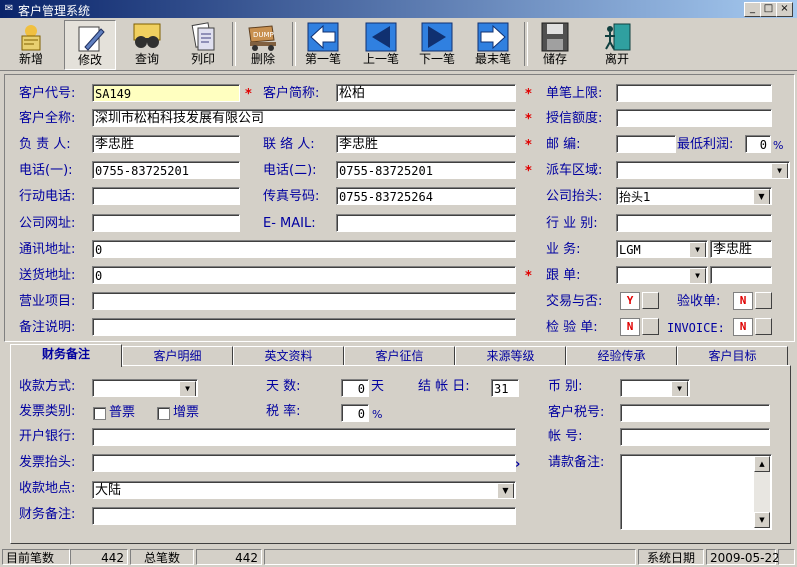 Image resolution: width=797 pixels, height=567 pixels. I want to click on close-button: ×, so click(784, 9).